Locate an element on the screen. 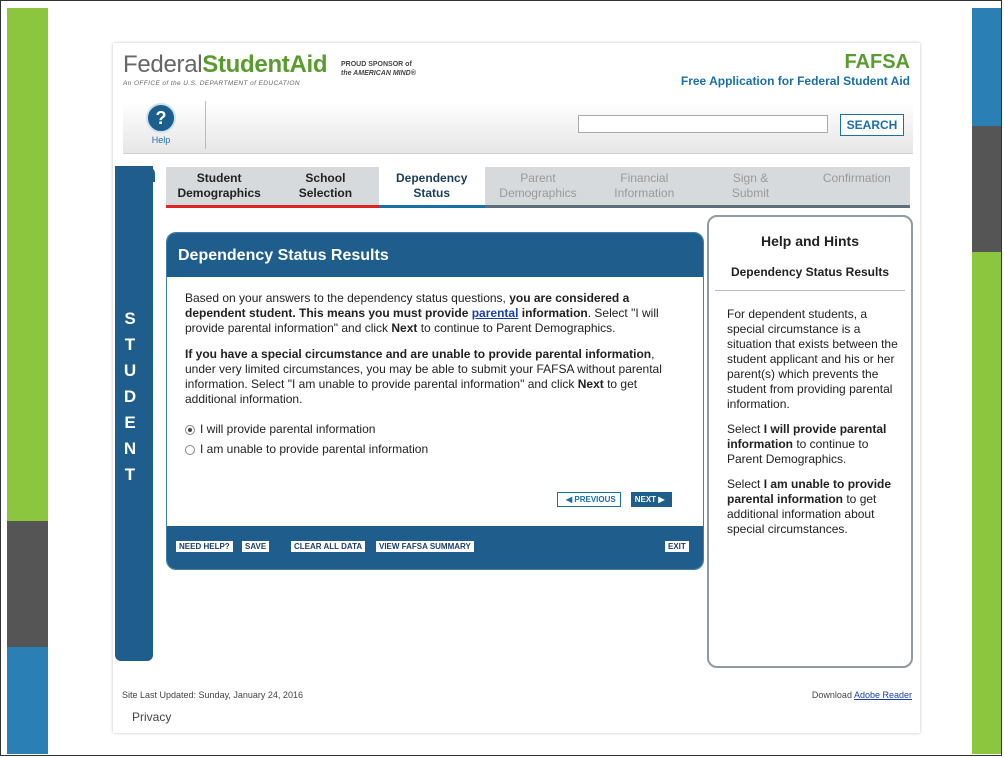 The height and width of the screenshot is (758, 1004). navigation-buttons: ◀ PREVIOUS NEXT ▶ is located at coordinates (615, 499).